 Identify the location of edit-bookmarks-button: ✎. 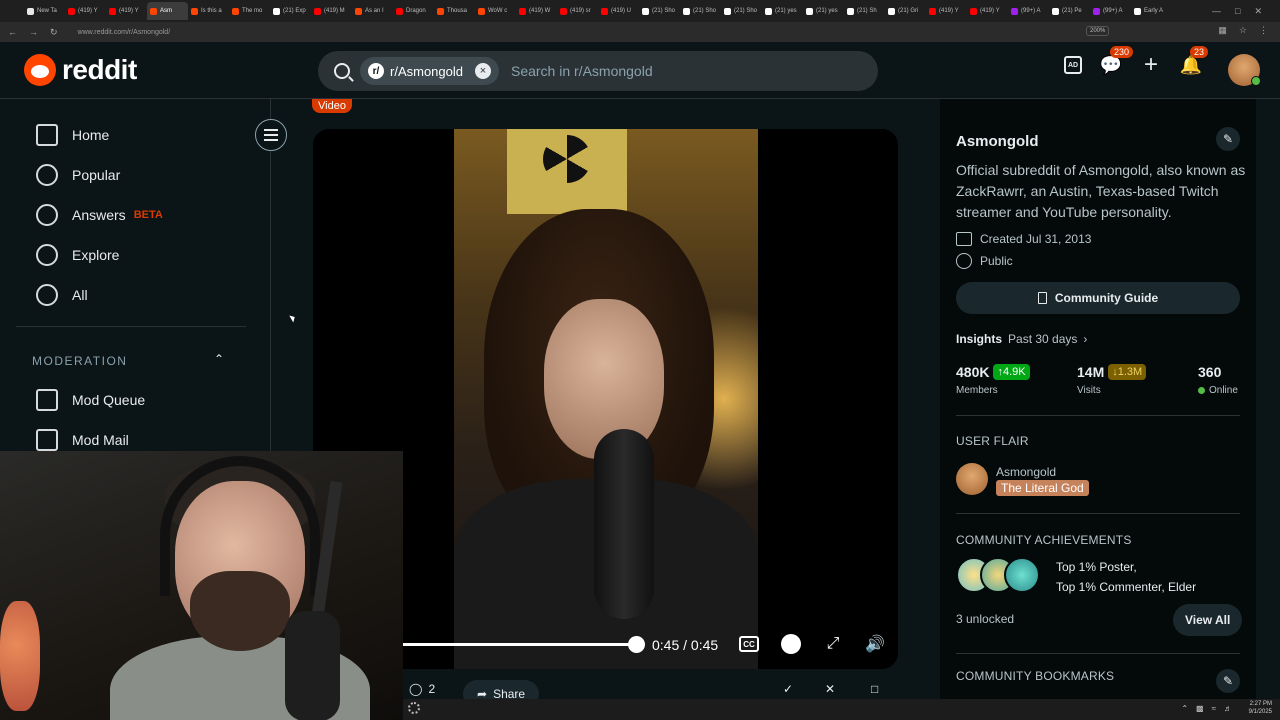
(1228, 681).